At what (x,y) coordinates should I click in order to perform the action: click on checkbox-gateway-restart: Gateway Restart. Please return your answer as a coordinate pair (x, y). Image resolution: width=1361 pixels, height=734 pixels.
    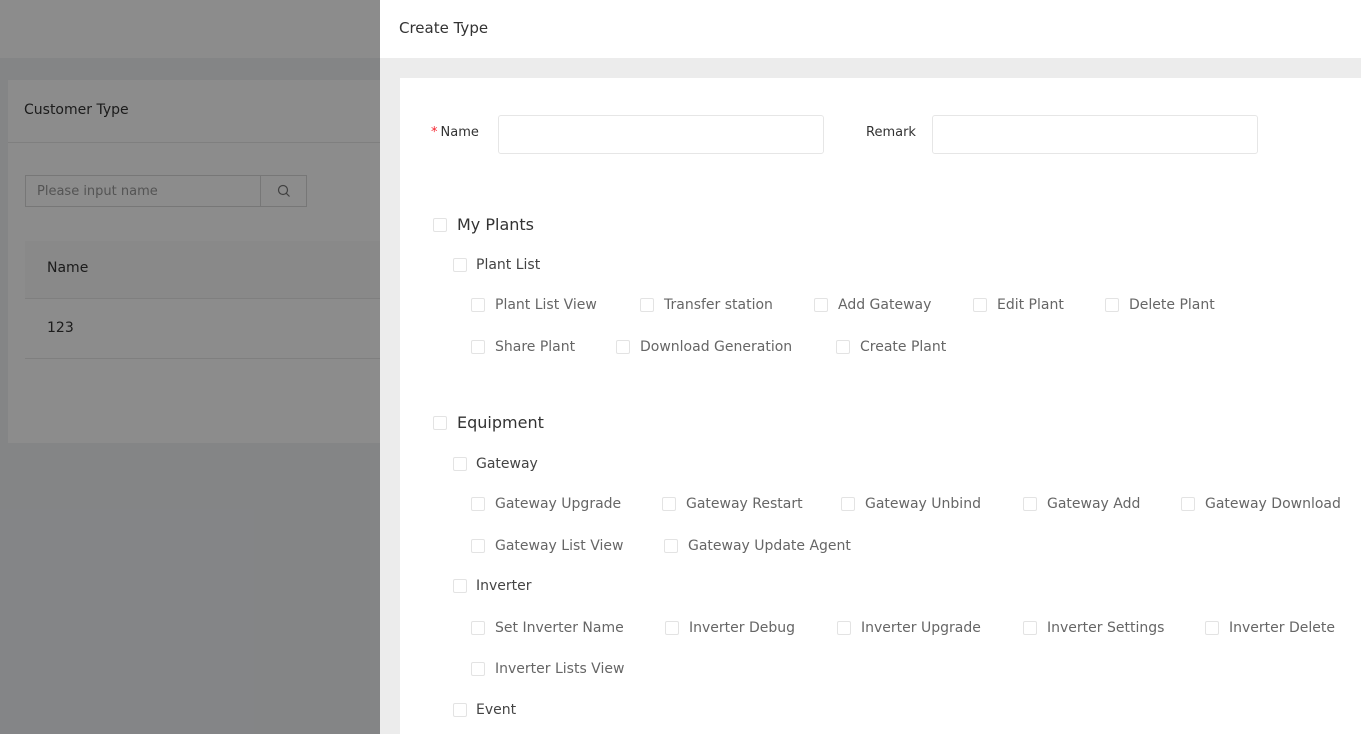
    Looking at the image, I should click on (732, 504).